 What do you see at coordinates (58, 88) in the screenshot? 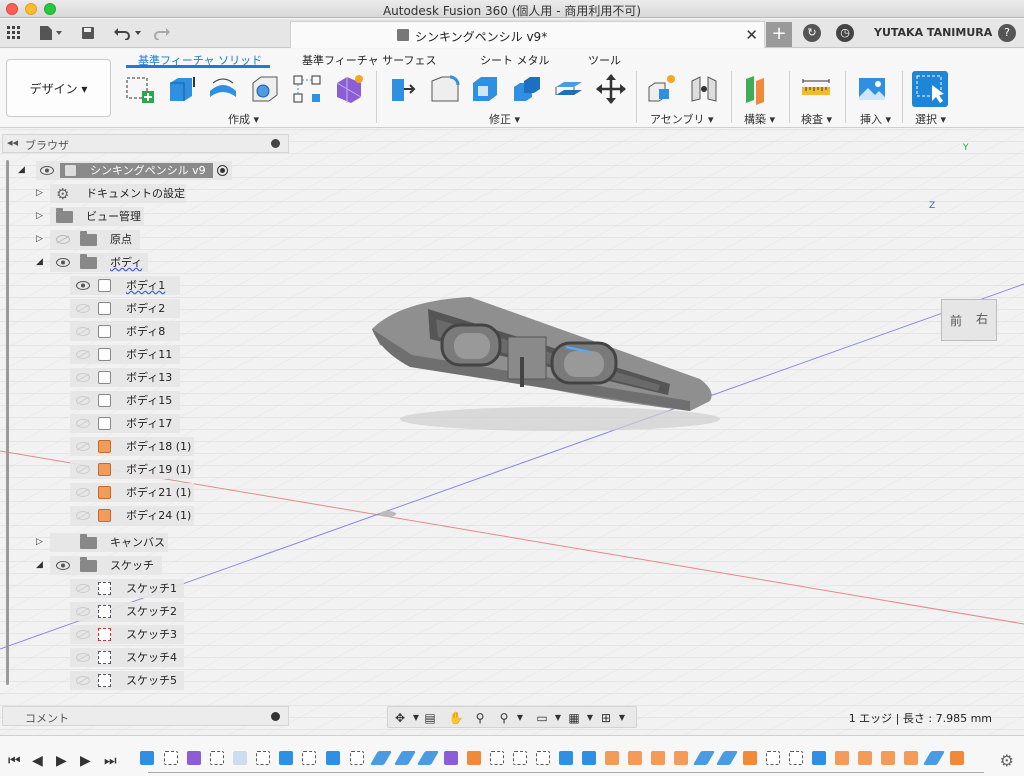
I see `workspace-switcher-button: デザイン ▾` at bounding box center [58, 88].